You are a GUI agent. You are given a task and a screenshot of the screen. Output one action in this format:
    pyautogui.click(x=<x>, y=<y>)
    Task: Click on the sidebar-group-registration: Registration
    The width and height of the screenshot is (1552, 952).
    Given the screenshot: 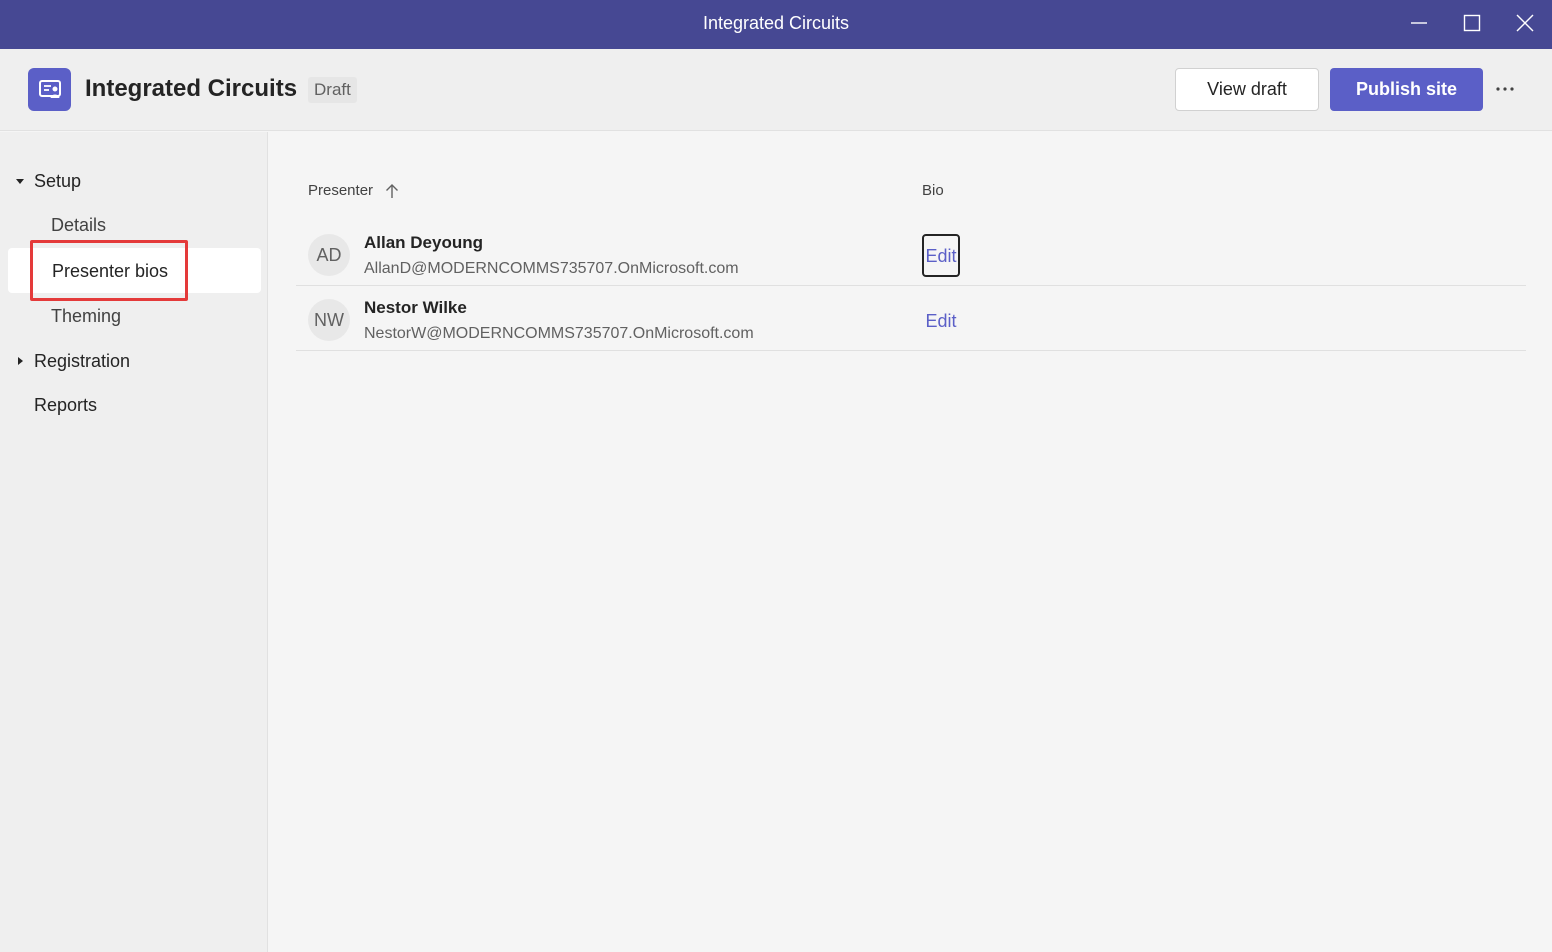 What is the action you would take?
    pyautogui.click(x=72, y=361)
    